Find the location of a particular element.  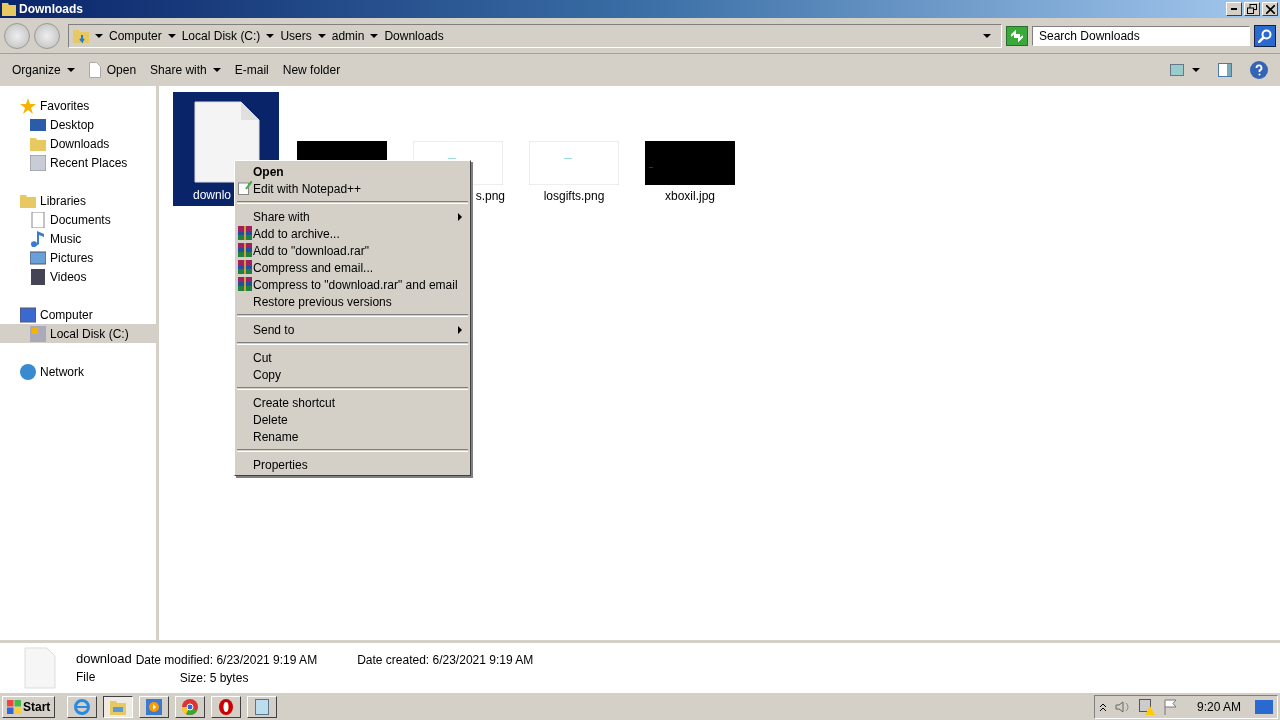

menu-item: Add to "download.rar" is located at coordinates (352, 250).